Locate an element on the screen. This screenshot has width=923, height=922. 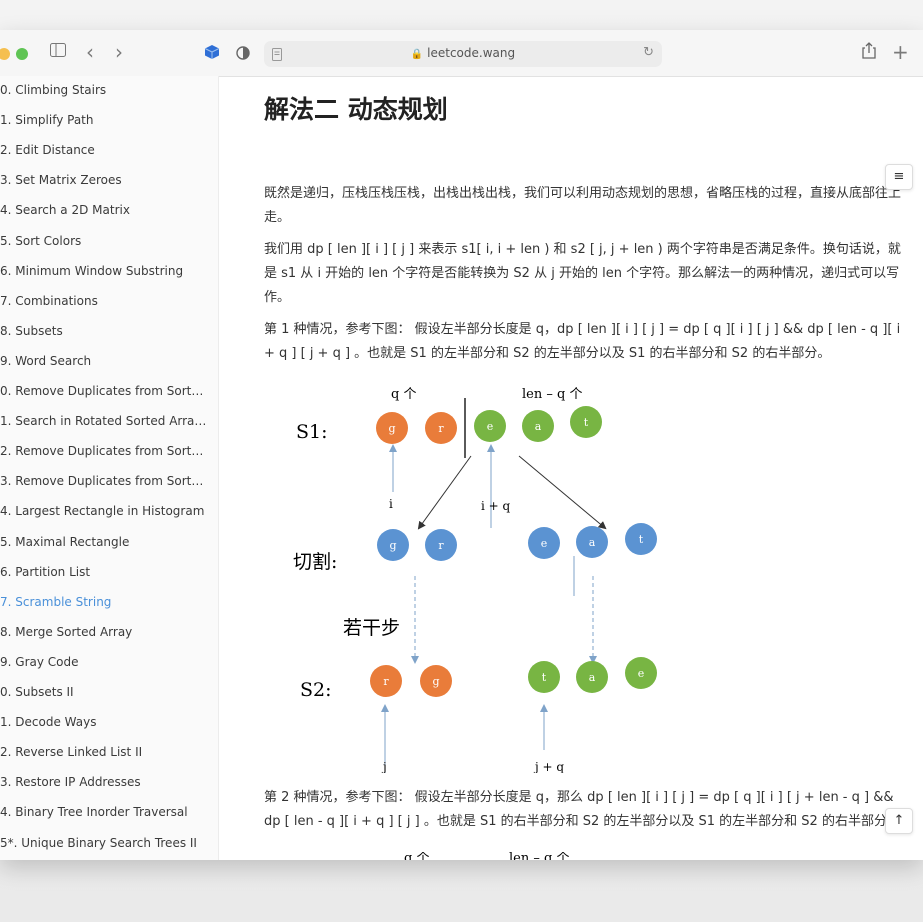
sidebar-item: 6. Partition List is located at coordinates (105, 572).